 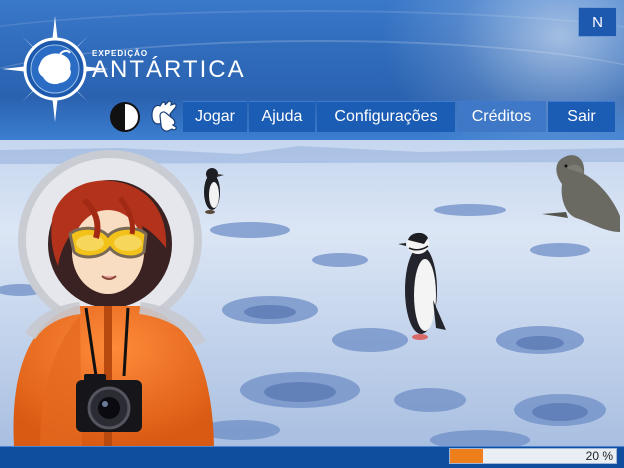 What do you see at coordinates (282, 116) in the screenshot?
I see `nav-ajuda: Ajuda` at bounding box center [282, 116].